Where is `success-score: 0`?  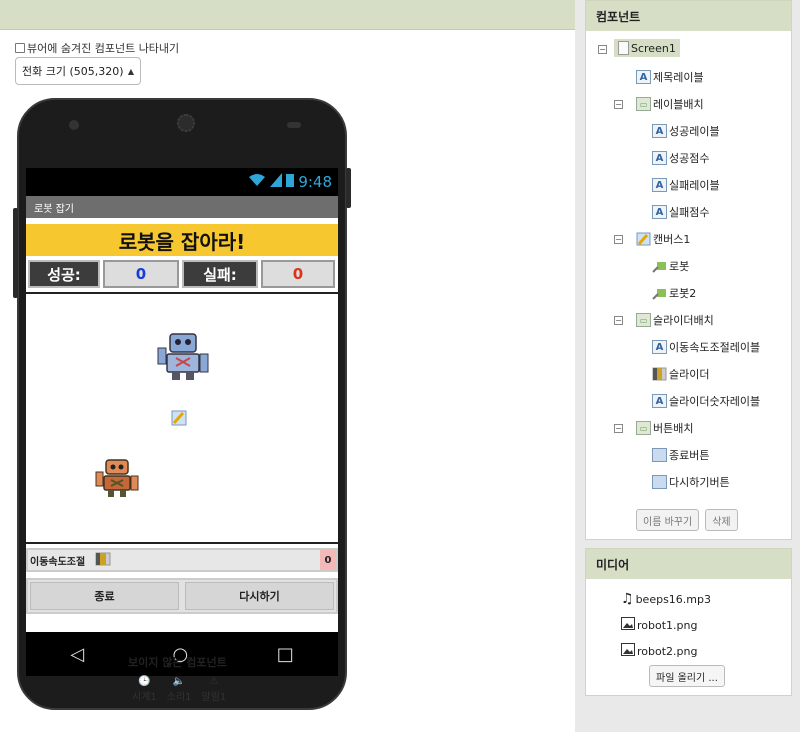
success-score: 0 is located at coordinates (141, 274).